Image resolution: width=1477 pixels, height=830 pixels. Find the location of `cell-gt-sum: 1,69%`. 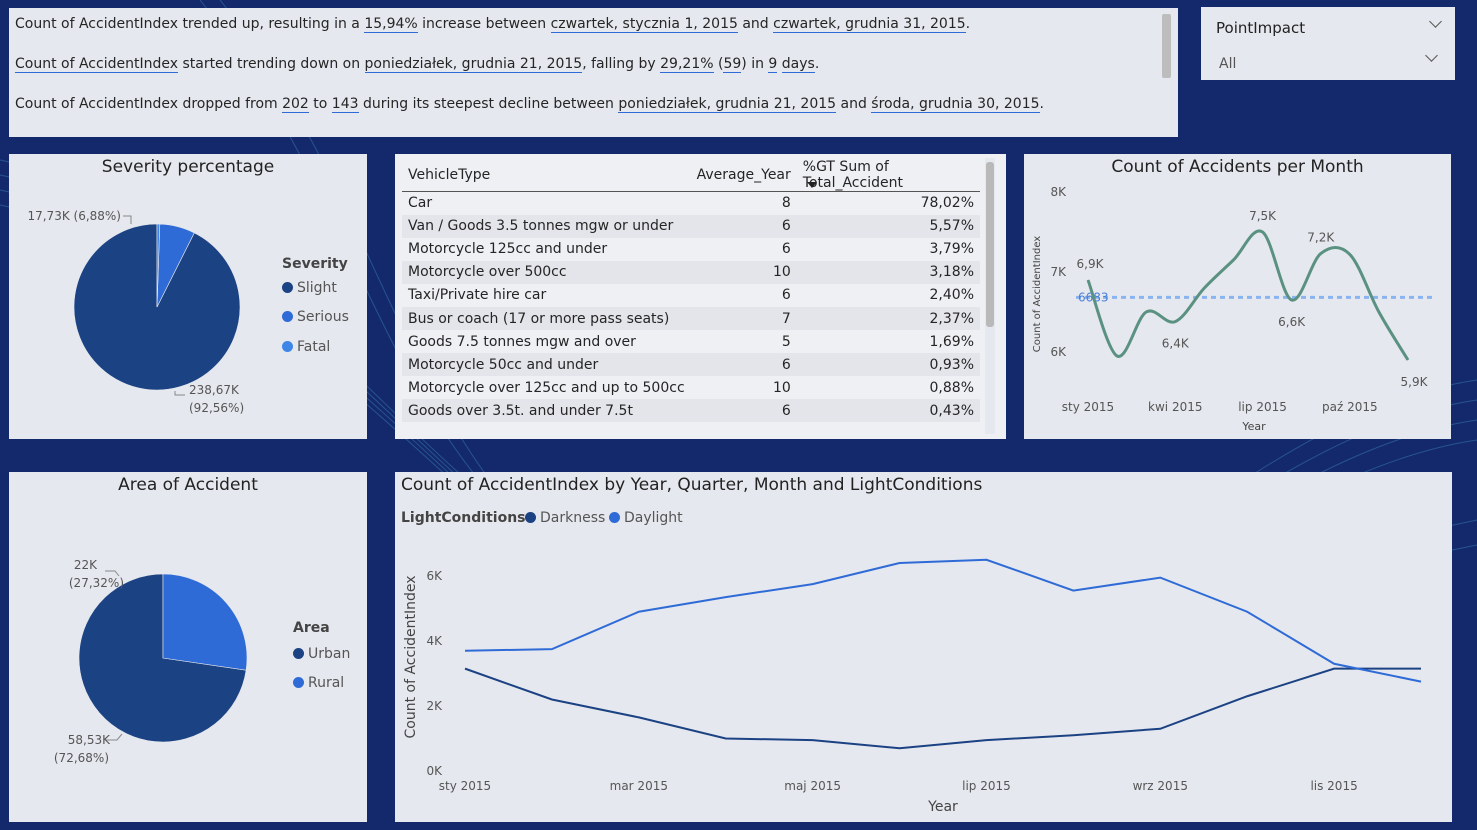

cell-gt-sum: 1,69% is located at coordinates (888, 342).